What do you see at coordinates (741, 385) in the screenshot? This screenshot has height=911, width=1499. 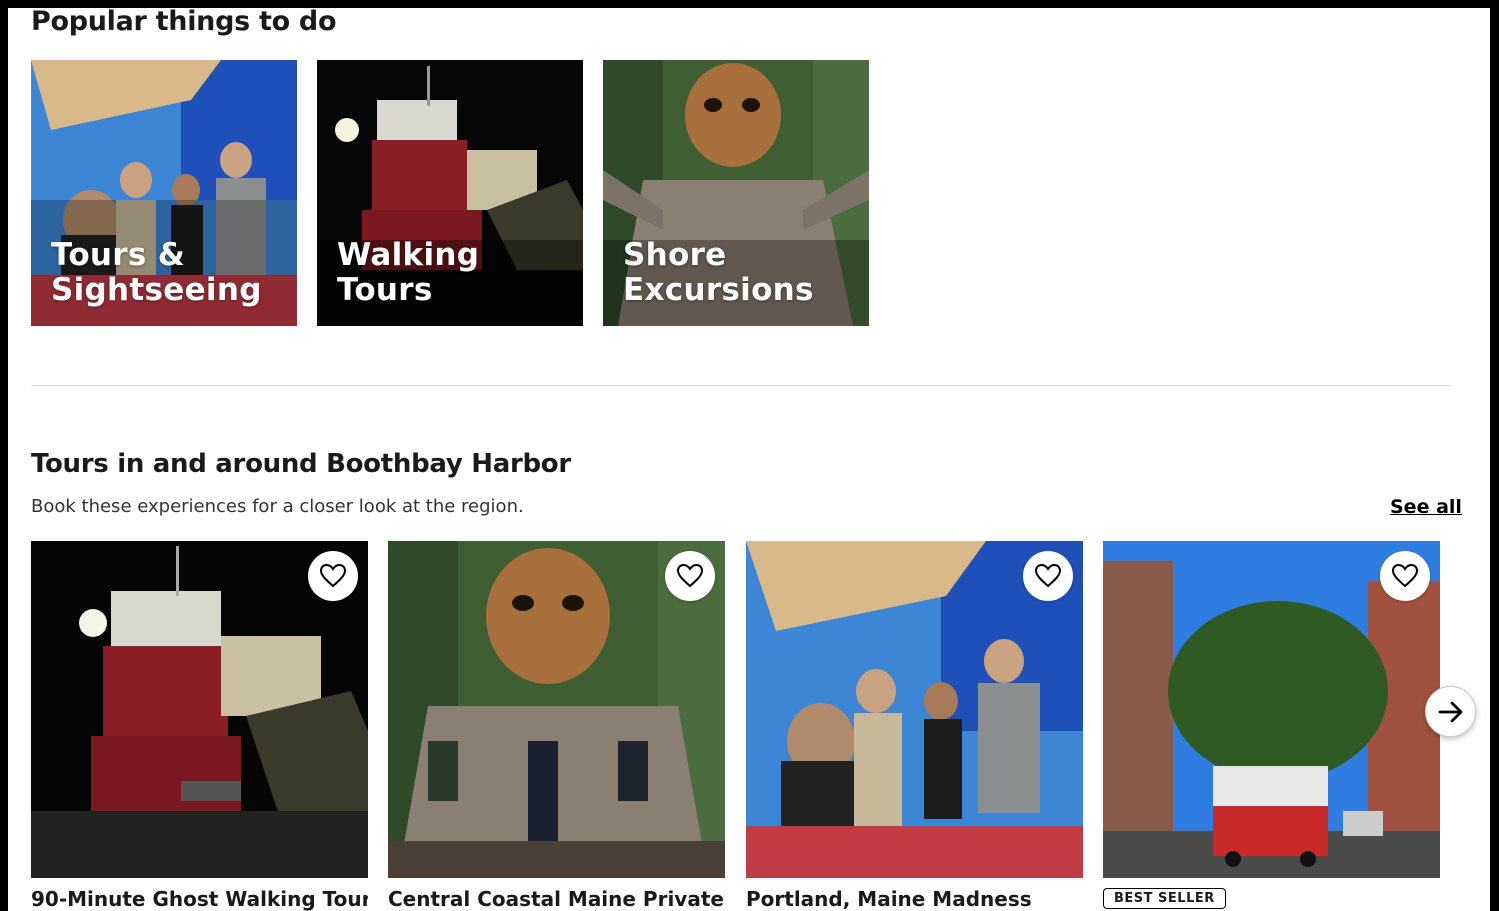 I see `section-divider` at bounding box center [741, 385].